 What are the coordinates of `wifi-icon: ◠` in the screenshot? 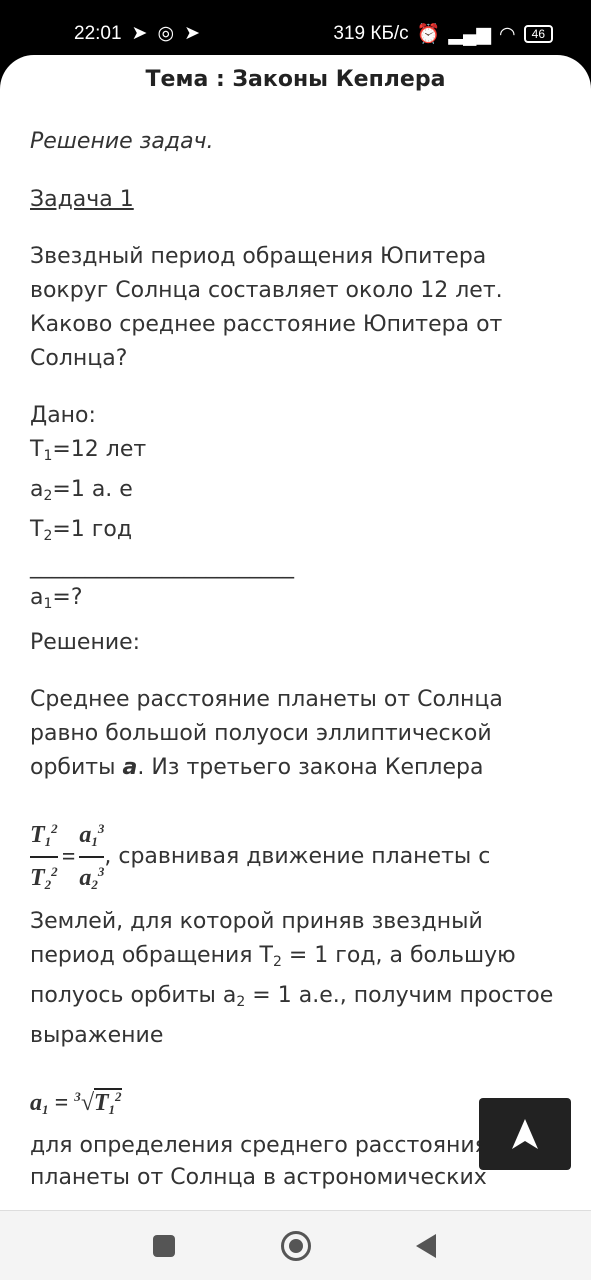 It's located at (507, 34).